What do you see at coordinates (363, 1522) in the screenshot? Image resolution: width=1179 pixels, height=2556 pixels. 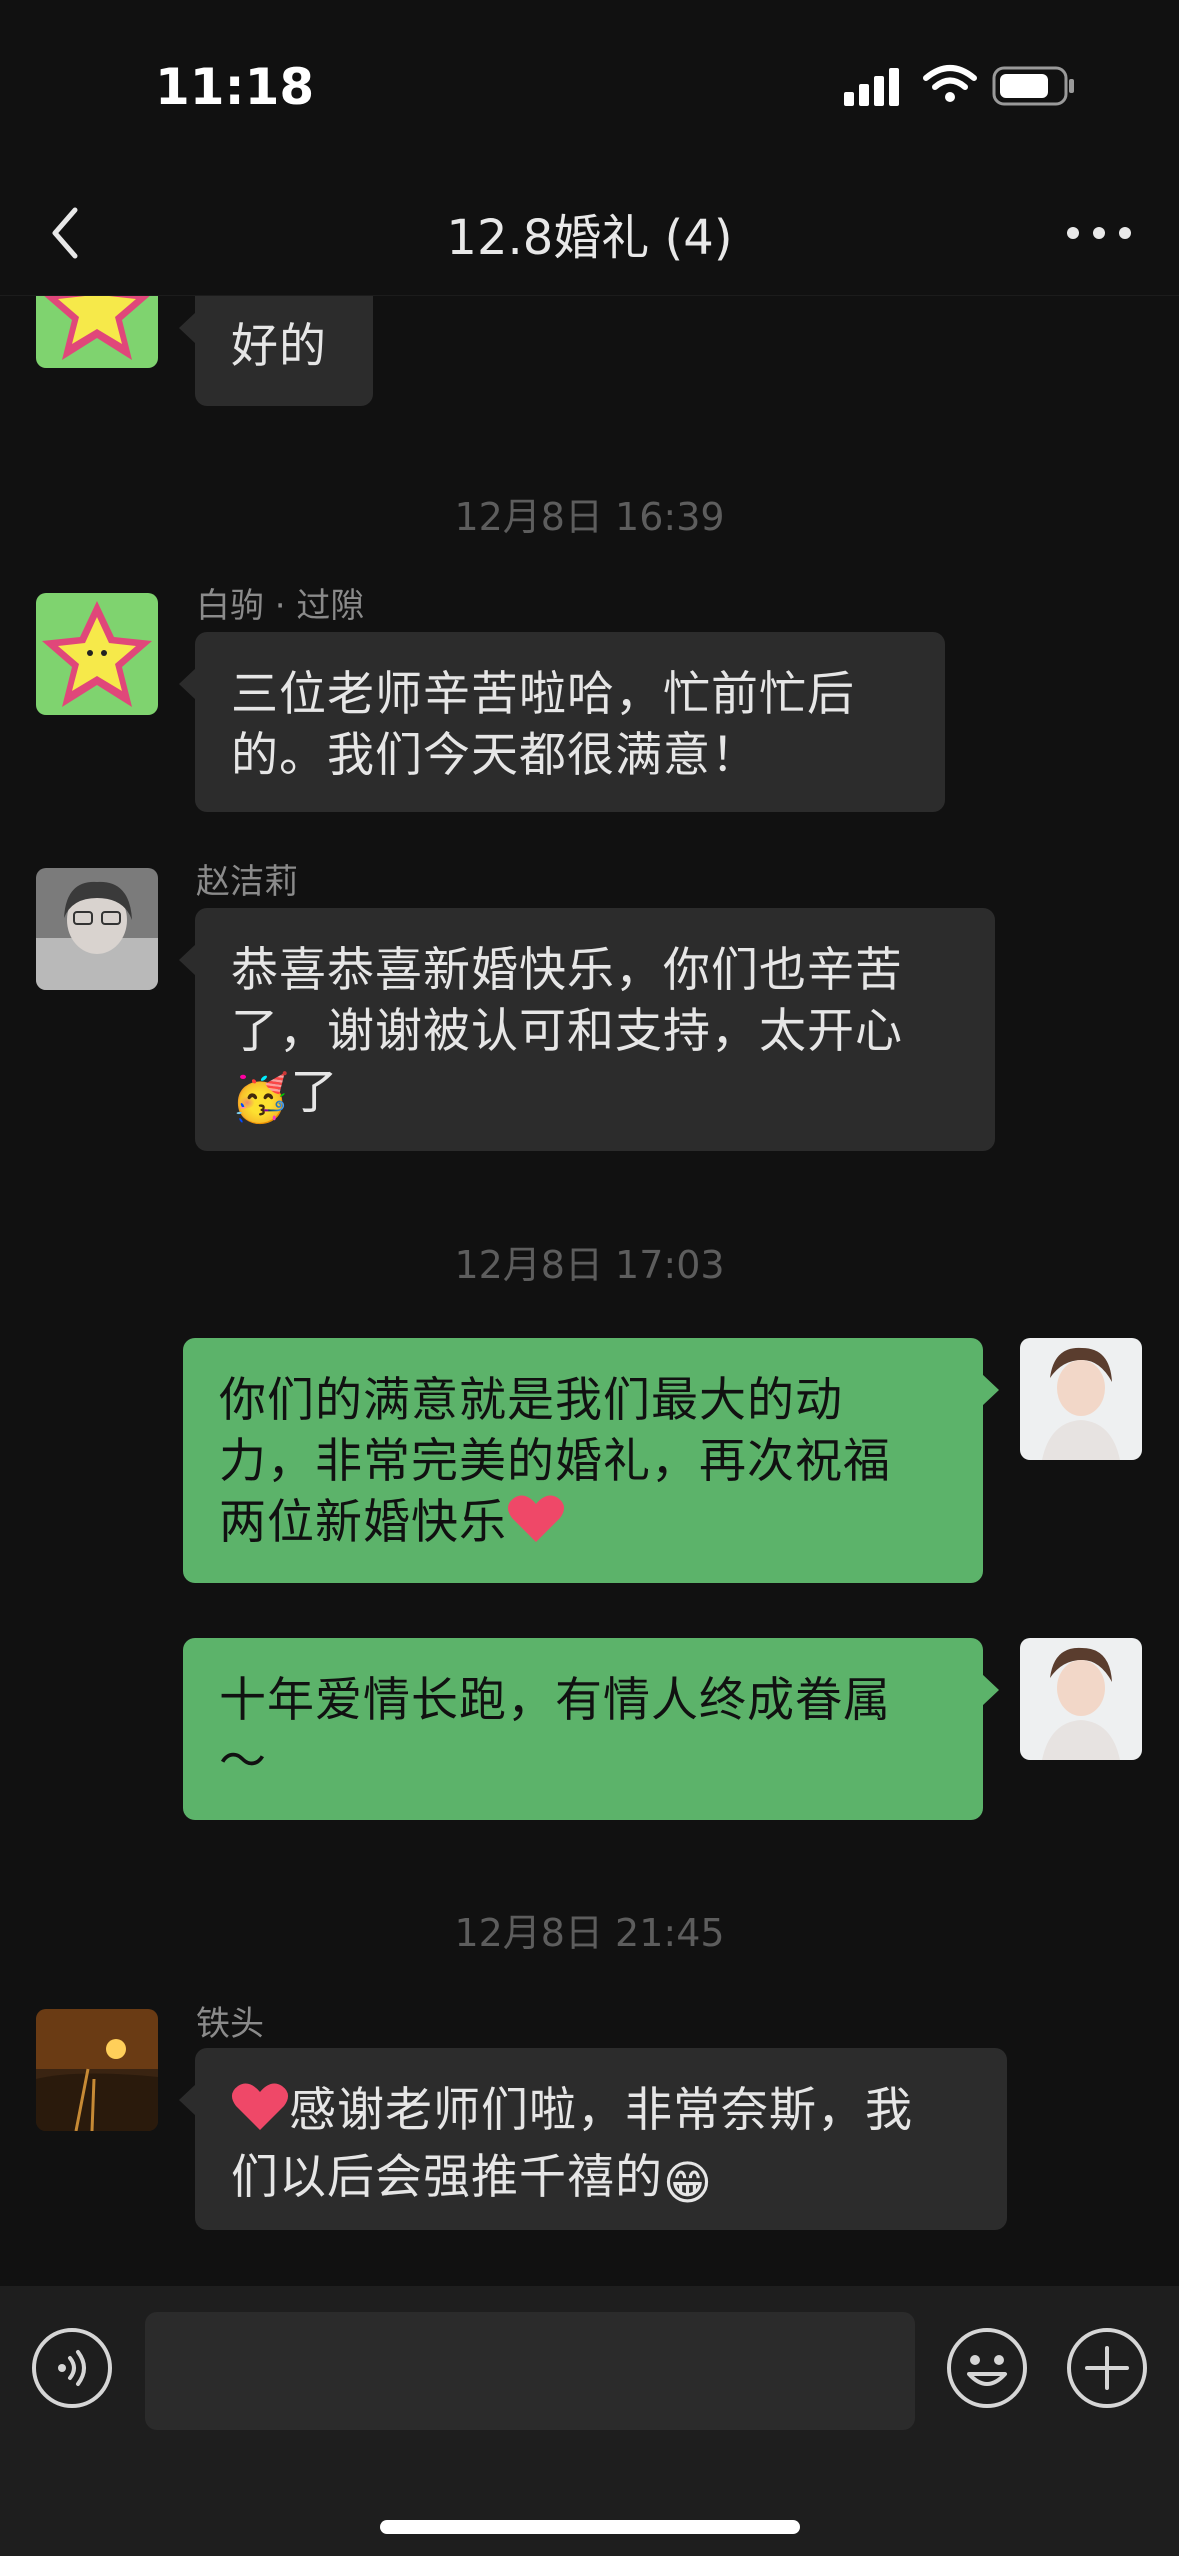 I see `message-text: 两位新婚快乐` at bounding box center [363, 1522].